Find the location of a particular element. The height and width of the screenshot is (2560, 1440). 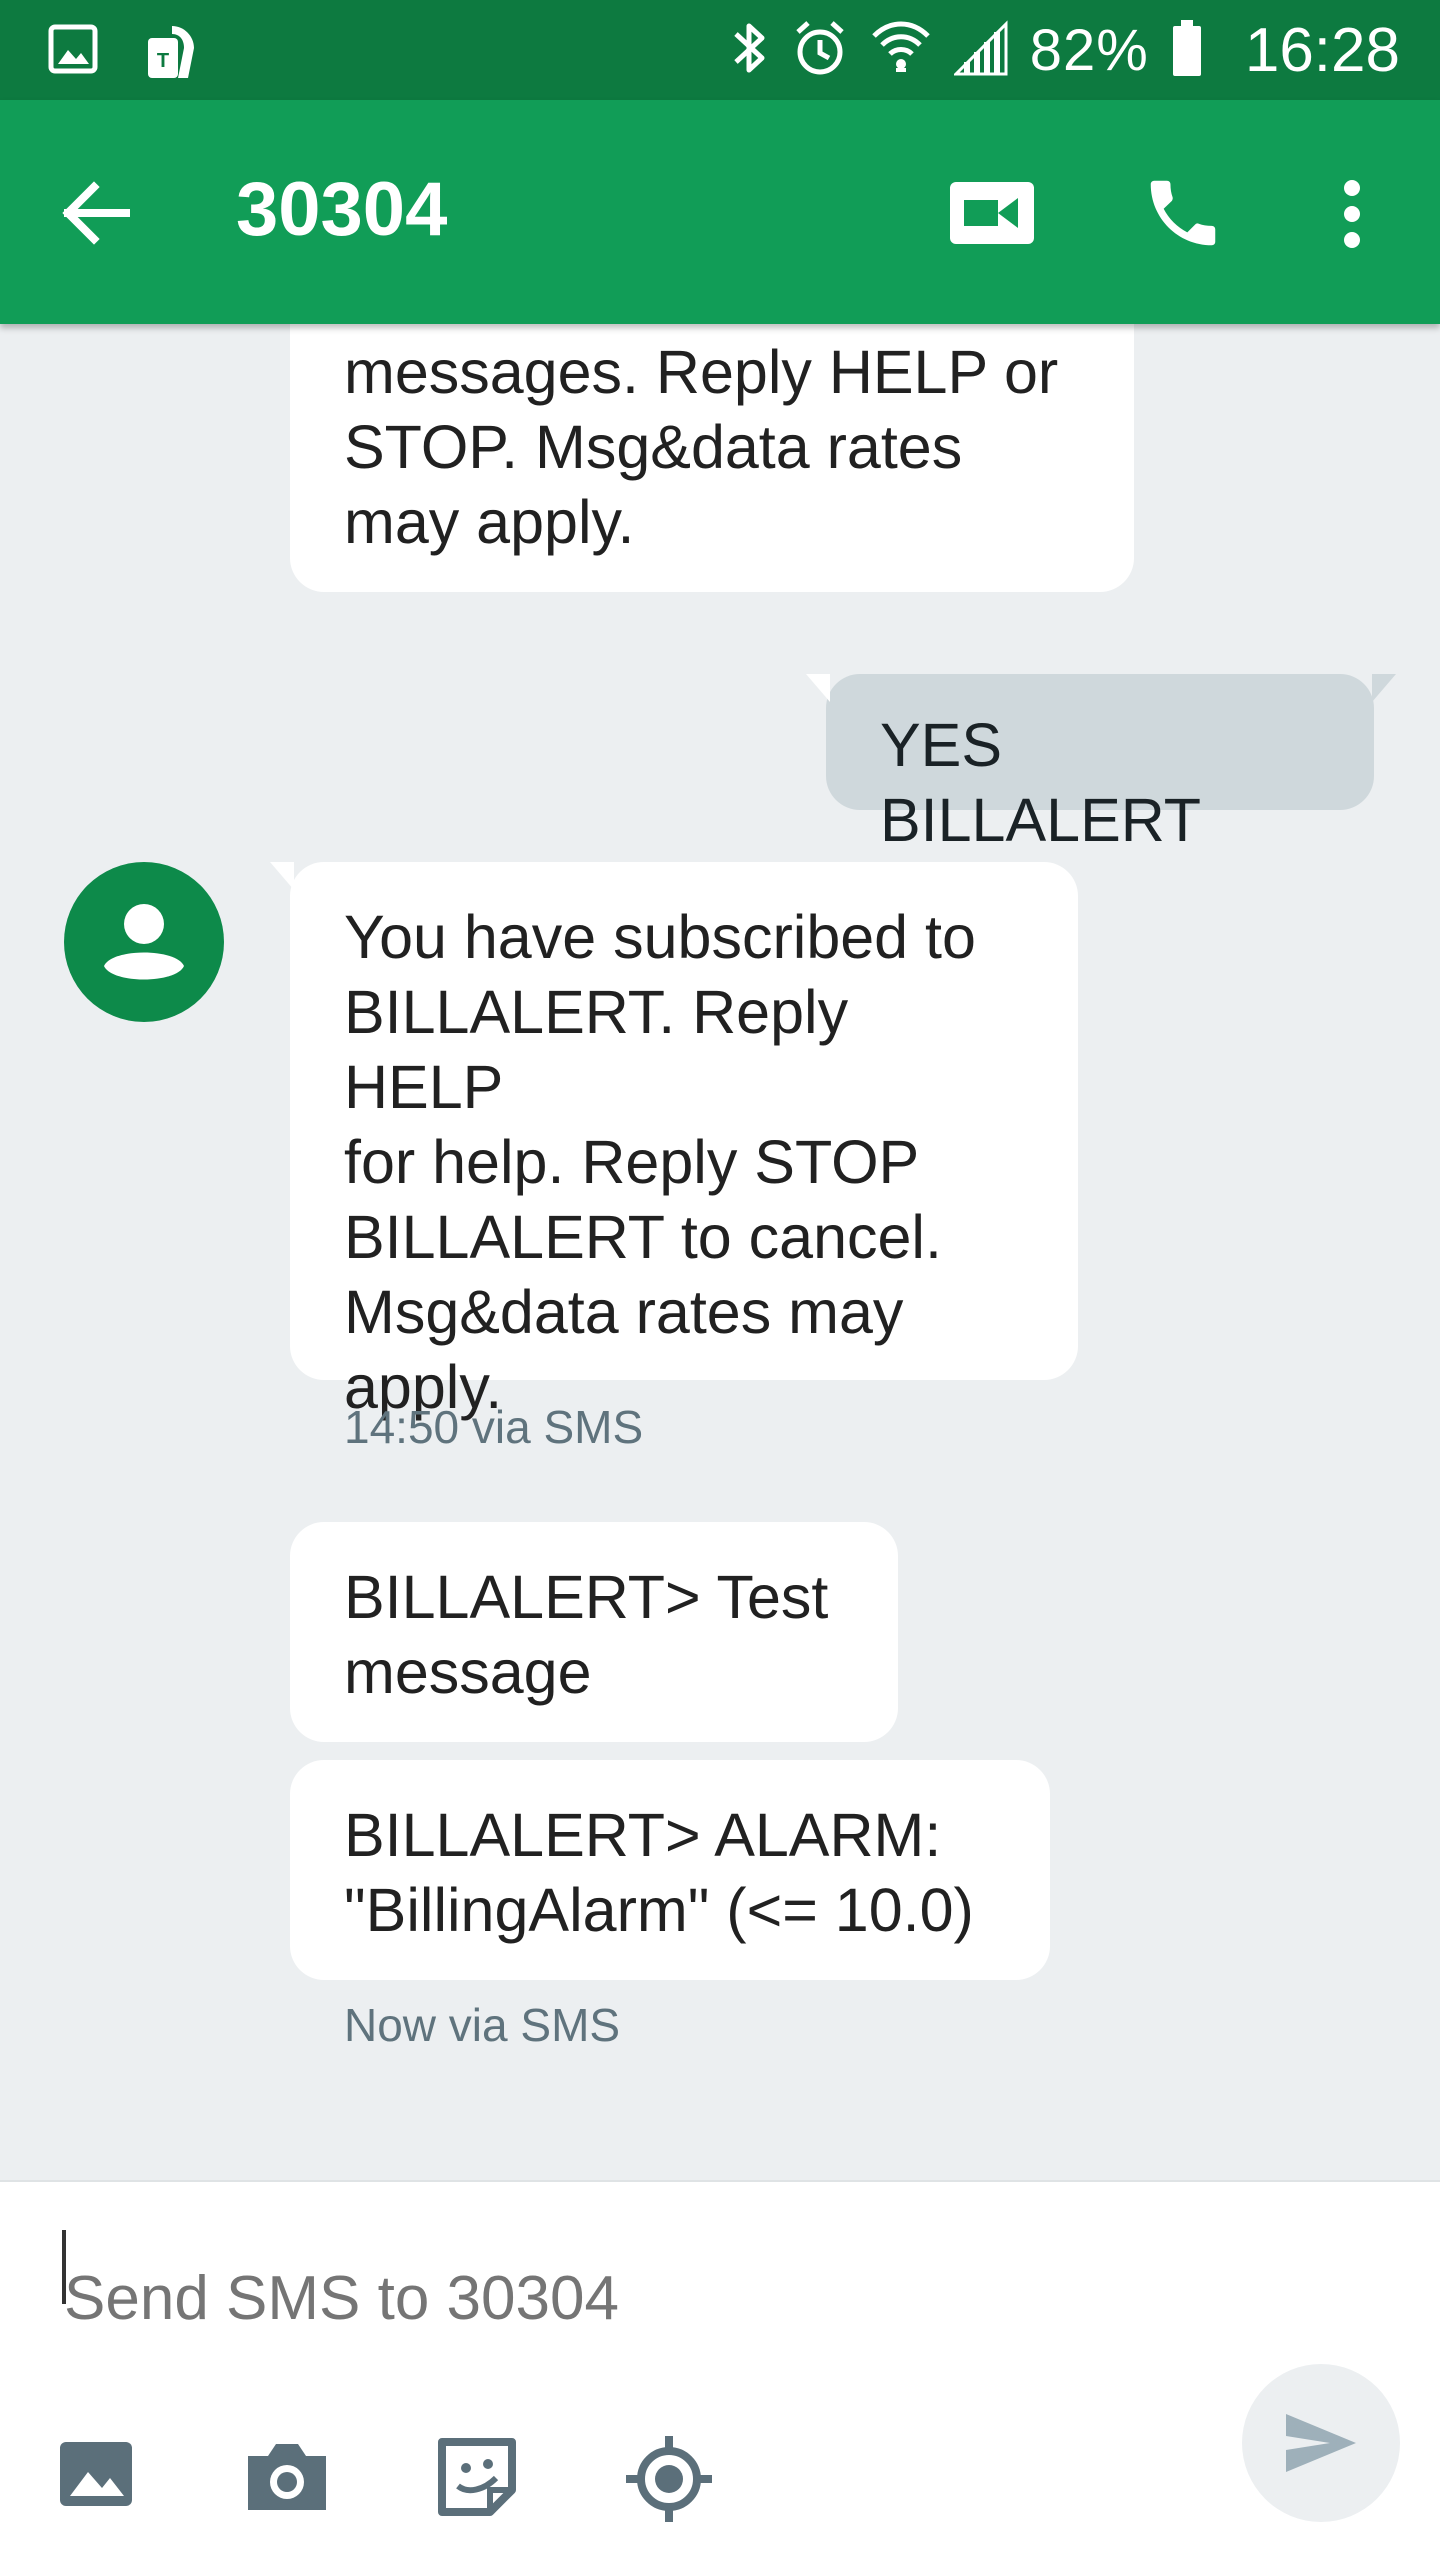

message-bubble-outgoing: YES BILLALERT is located at coordinates (1101, 764).